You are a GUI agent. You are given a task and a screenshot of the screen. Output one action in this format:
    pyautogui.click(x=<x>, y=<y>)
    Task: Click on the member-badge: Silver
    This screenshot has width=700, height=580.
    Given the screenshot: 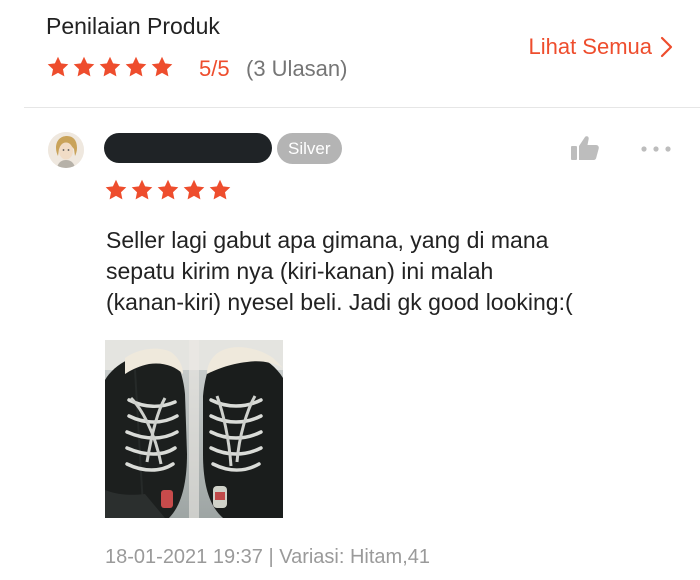 What is the action you would take?
    pyautogui.click(x=309, y=148)
    